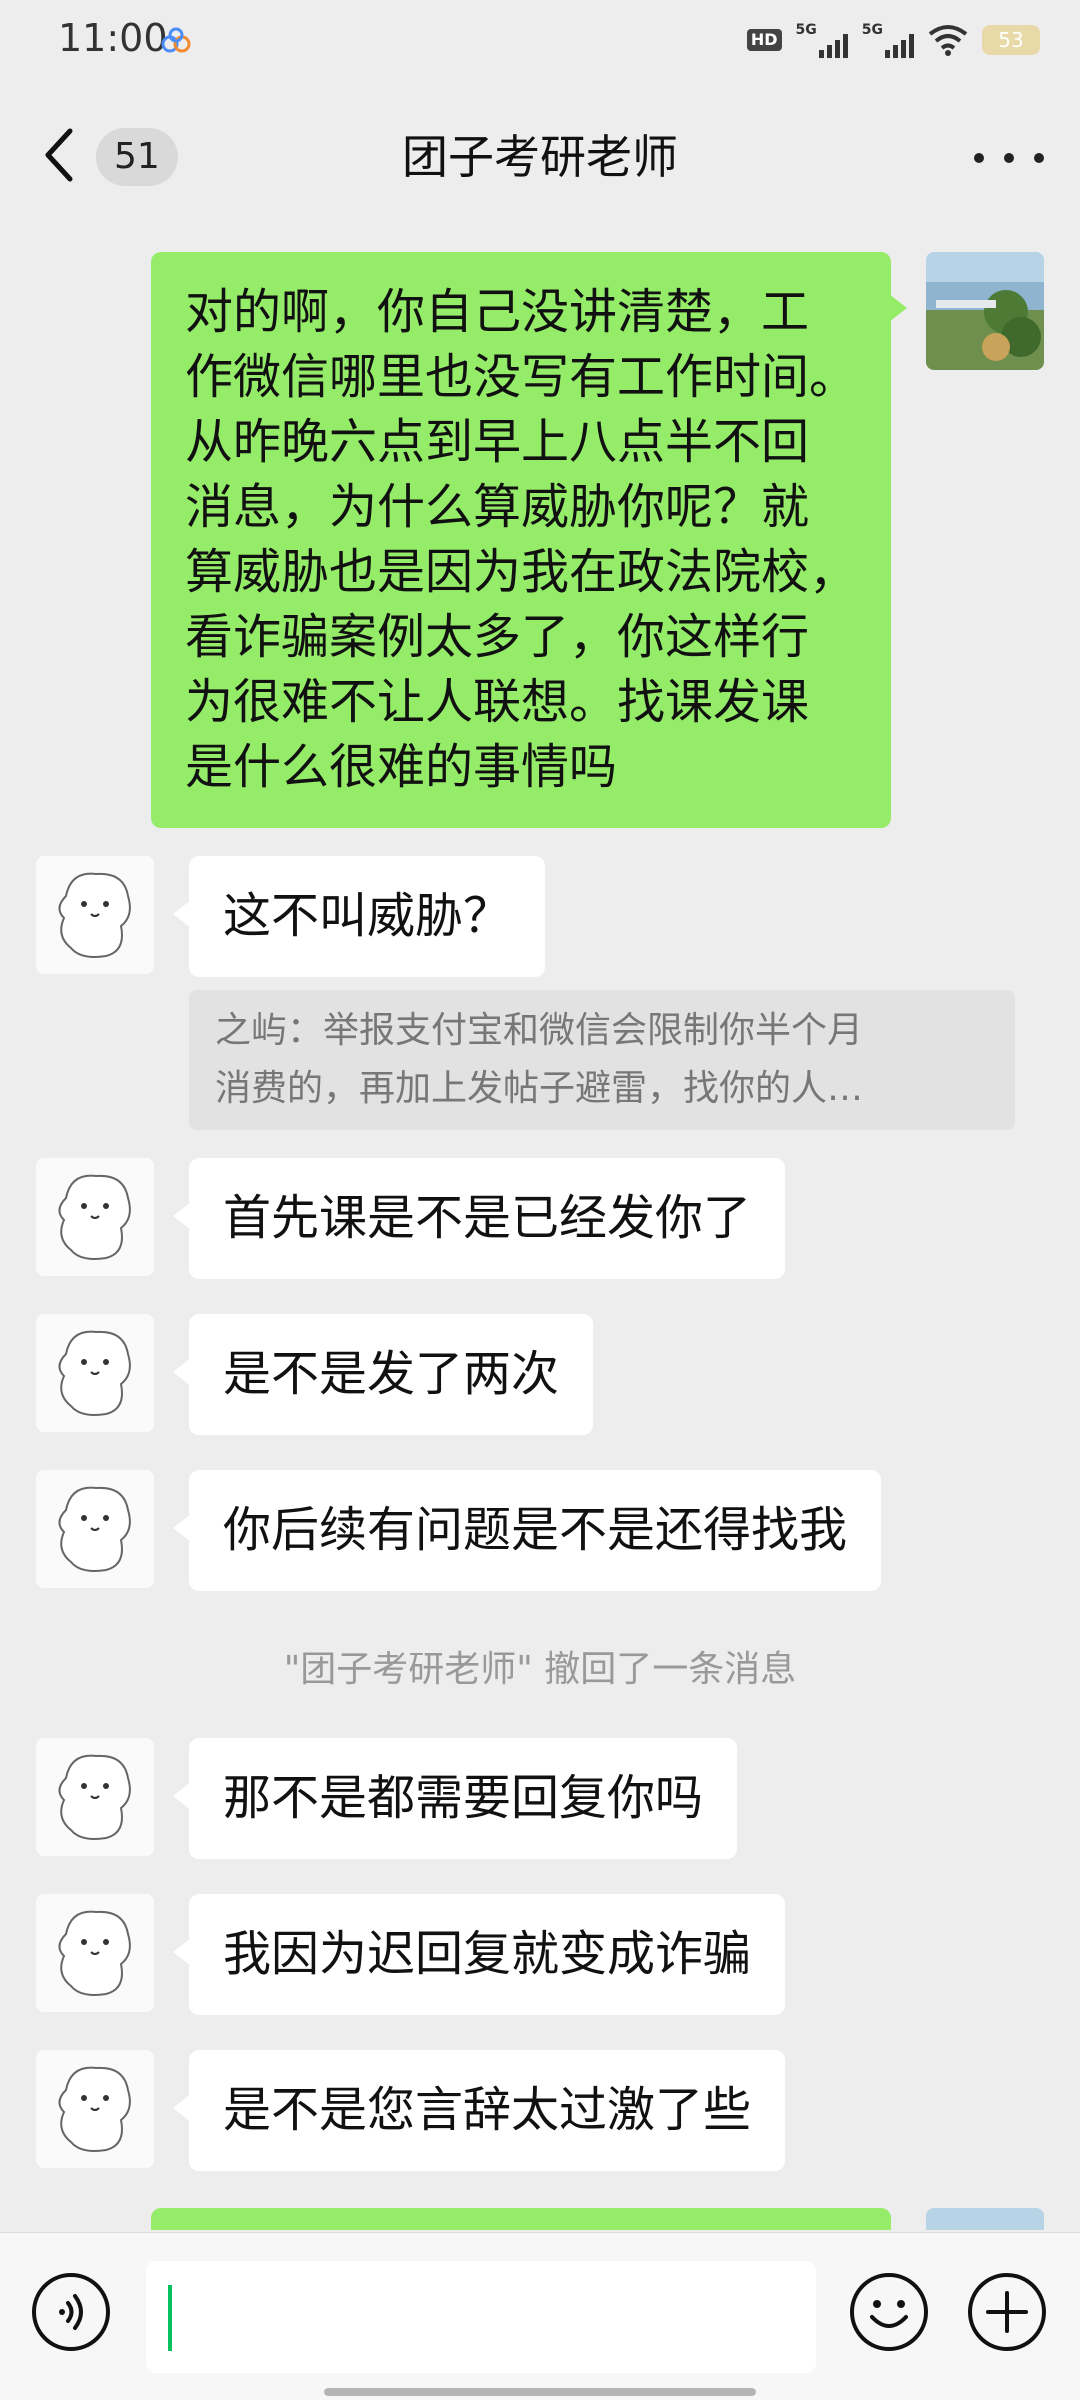 Image resolution: width=1080 pixels, height=2400 pixels. I want to click on input-bar, so click(540, 2316).